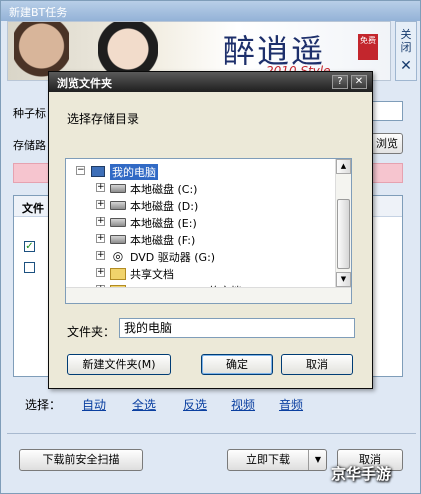  Describe the element at coordinates (173, 257) in the screenshot. I see `tree-item-label: DVD 驱动器 (G:)` at that location.